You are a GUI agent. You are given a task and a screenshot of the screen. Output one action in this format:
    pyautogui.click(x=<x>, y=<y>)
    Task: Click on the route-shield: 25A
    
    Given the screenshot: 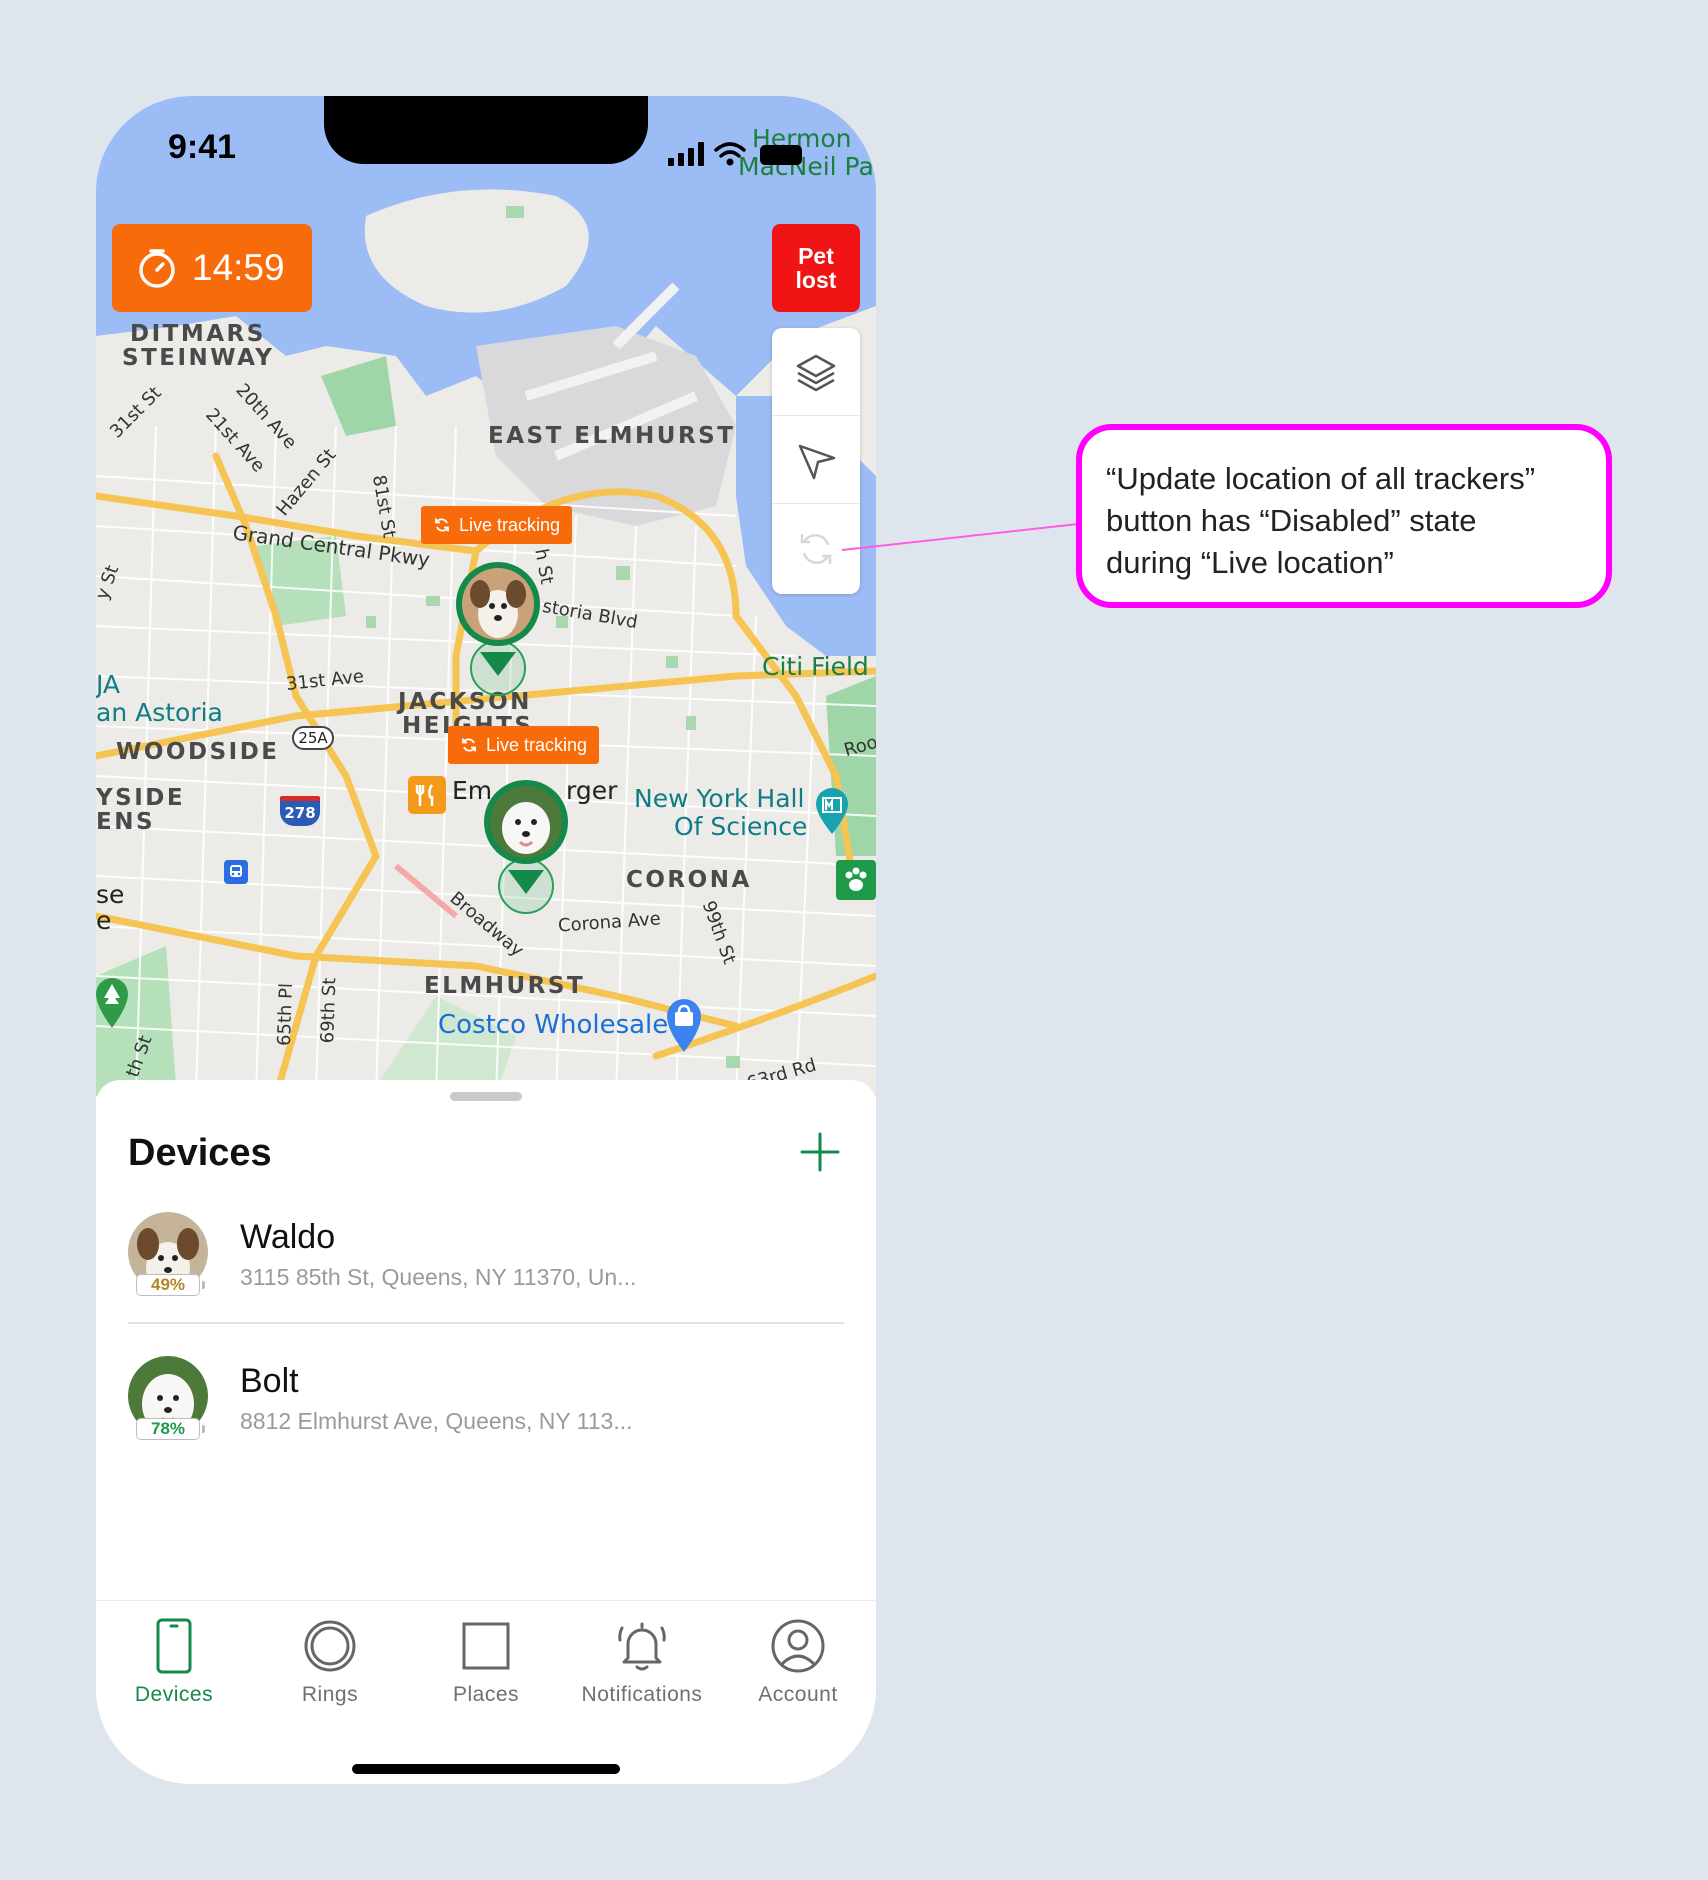 What is the action you would take?
    pyautogui.click(x=313, y=738)
    